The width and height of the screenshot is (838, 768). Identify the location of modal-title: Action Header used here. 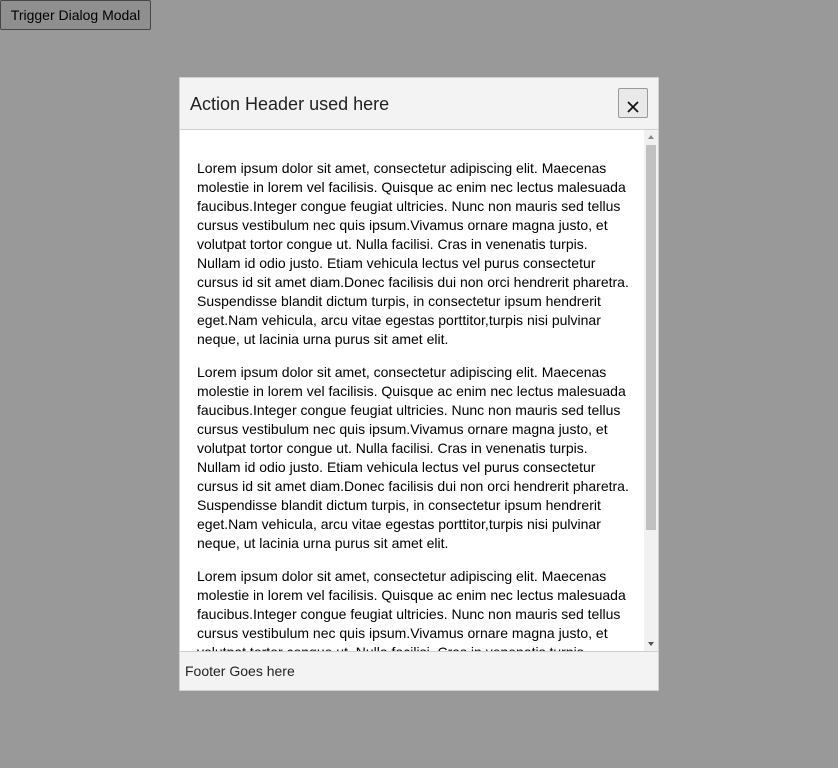
(290, 104).